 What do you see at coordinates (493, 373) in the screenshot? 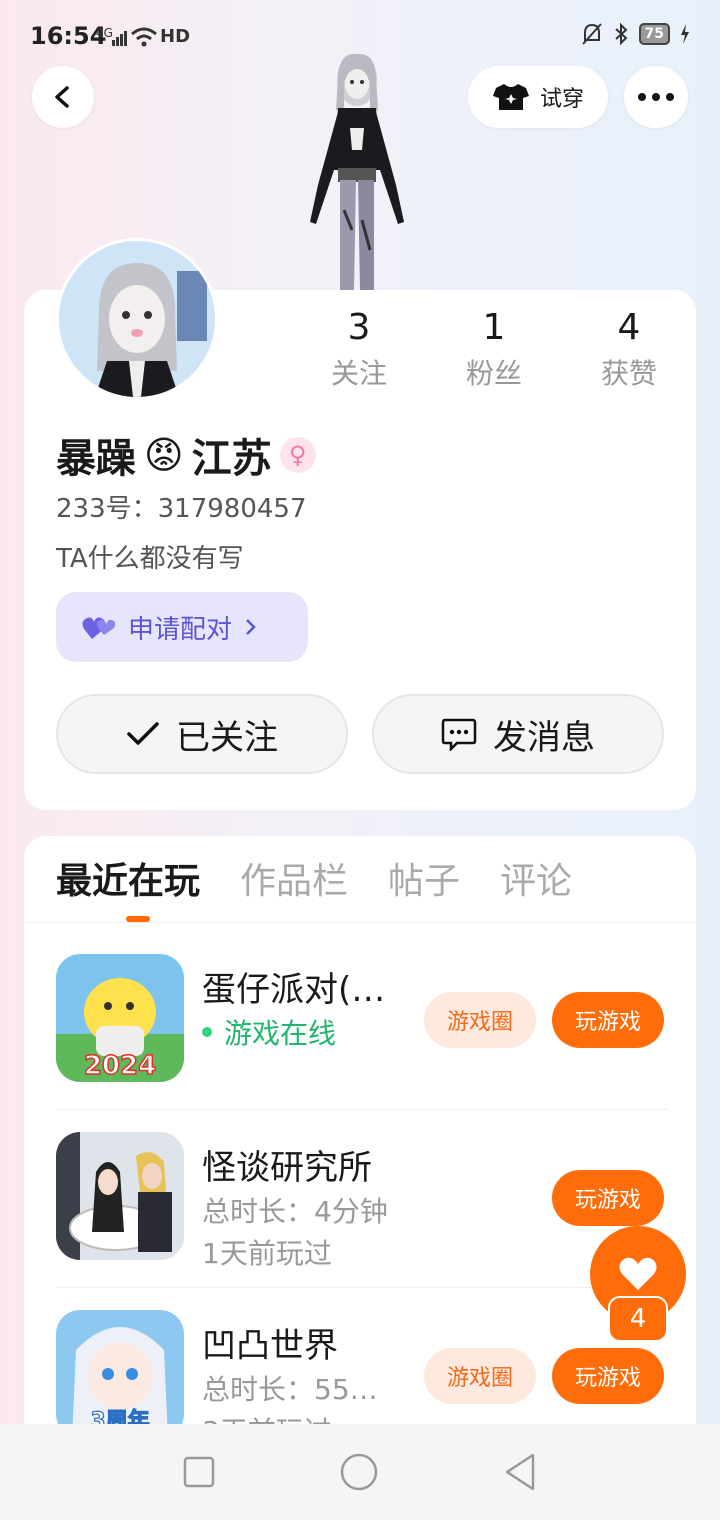
I see `stat-label: 粉丝` at bounding box center [493, 373].